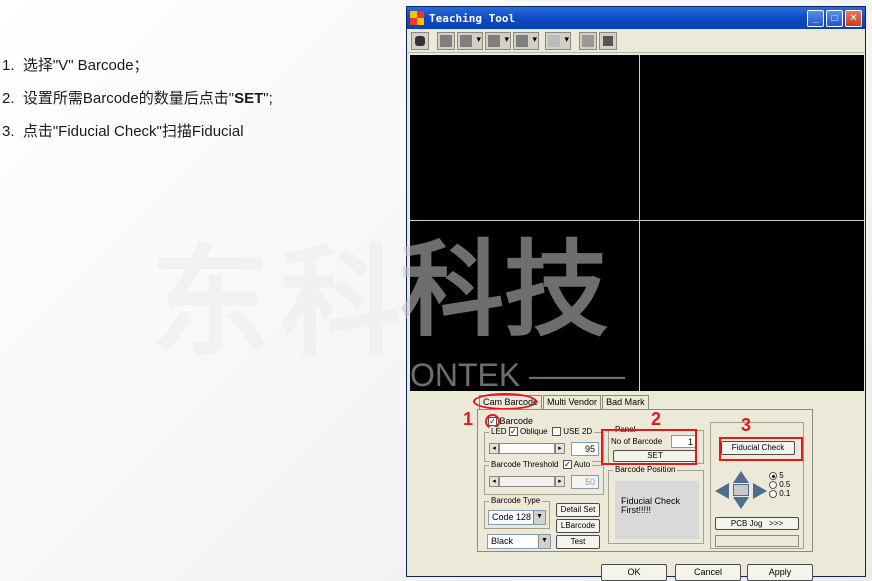  What do you see at coordinates (853, 18) in the screenshot?
I see `close-button: ✕` at bounding box center [853, 18].